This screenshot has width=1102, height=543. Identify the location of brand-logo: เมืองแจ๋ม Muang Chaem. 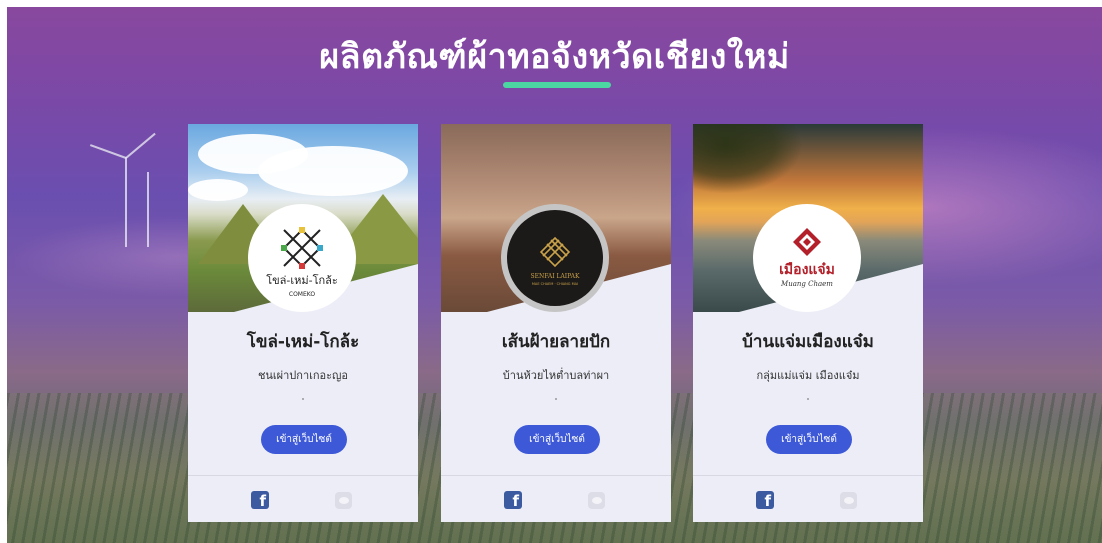
(807, 258).